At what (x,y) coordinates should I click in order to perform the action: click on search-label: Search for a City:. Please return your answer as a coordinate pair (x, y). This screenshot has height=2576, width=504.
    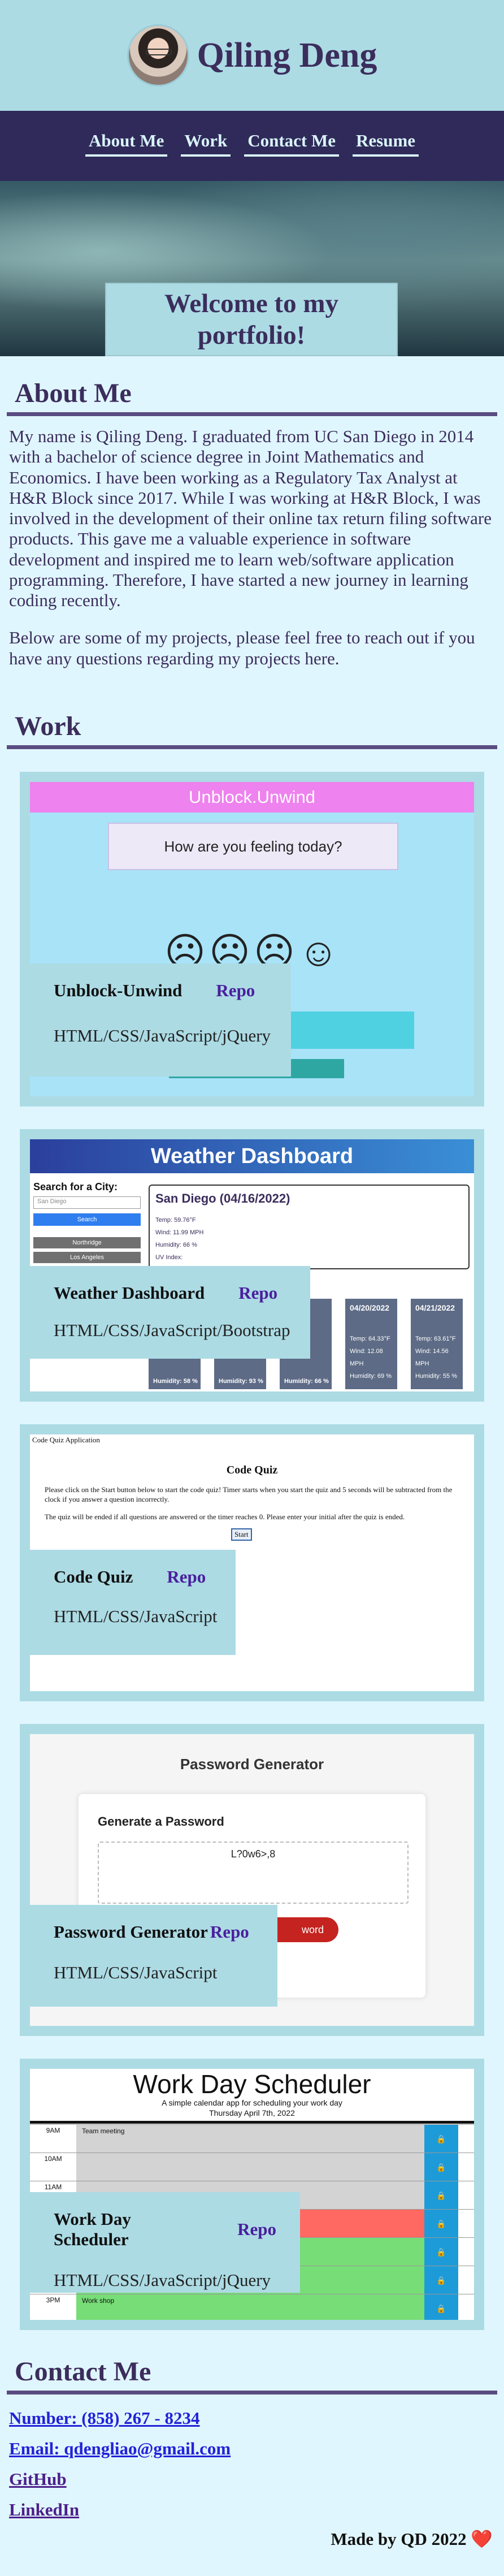
    Looking at the image, I should click on (75, 1186).